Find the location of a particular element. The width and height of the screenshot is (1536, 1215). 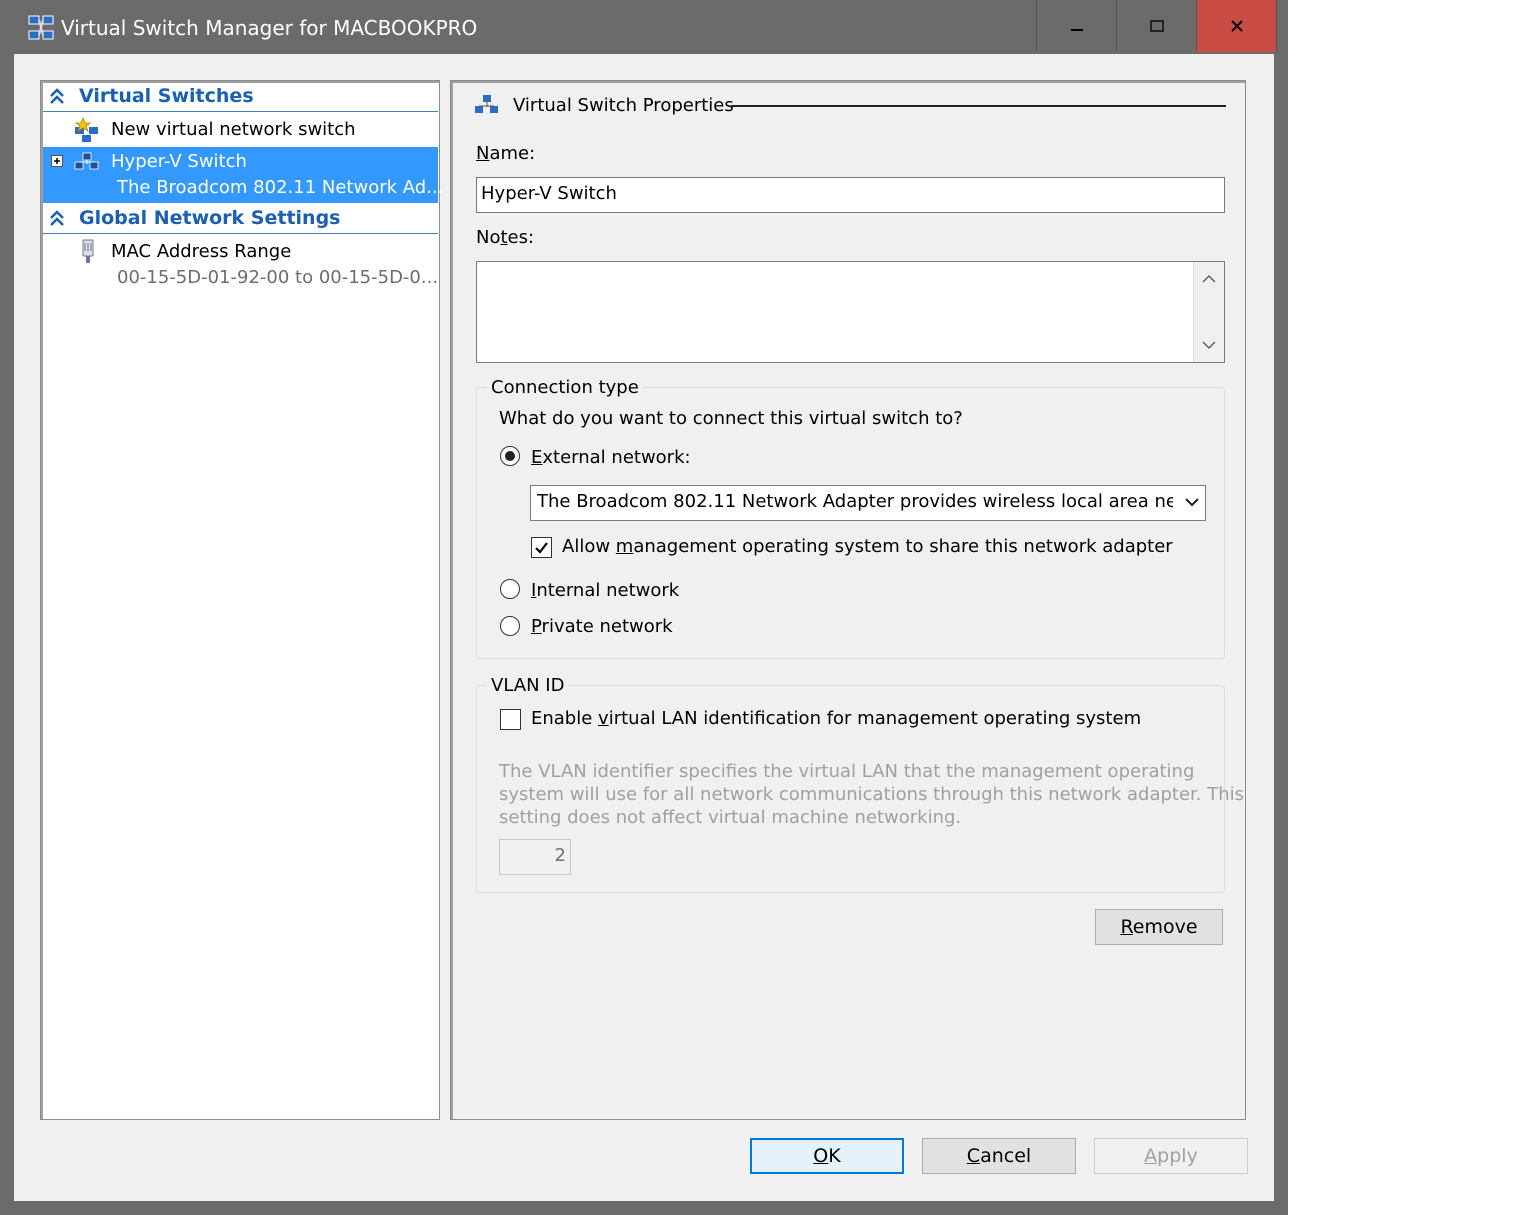

new-switch-icon is located at coordinates (86, 129).